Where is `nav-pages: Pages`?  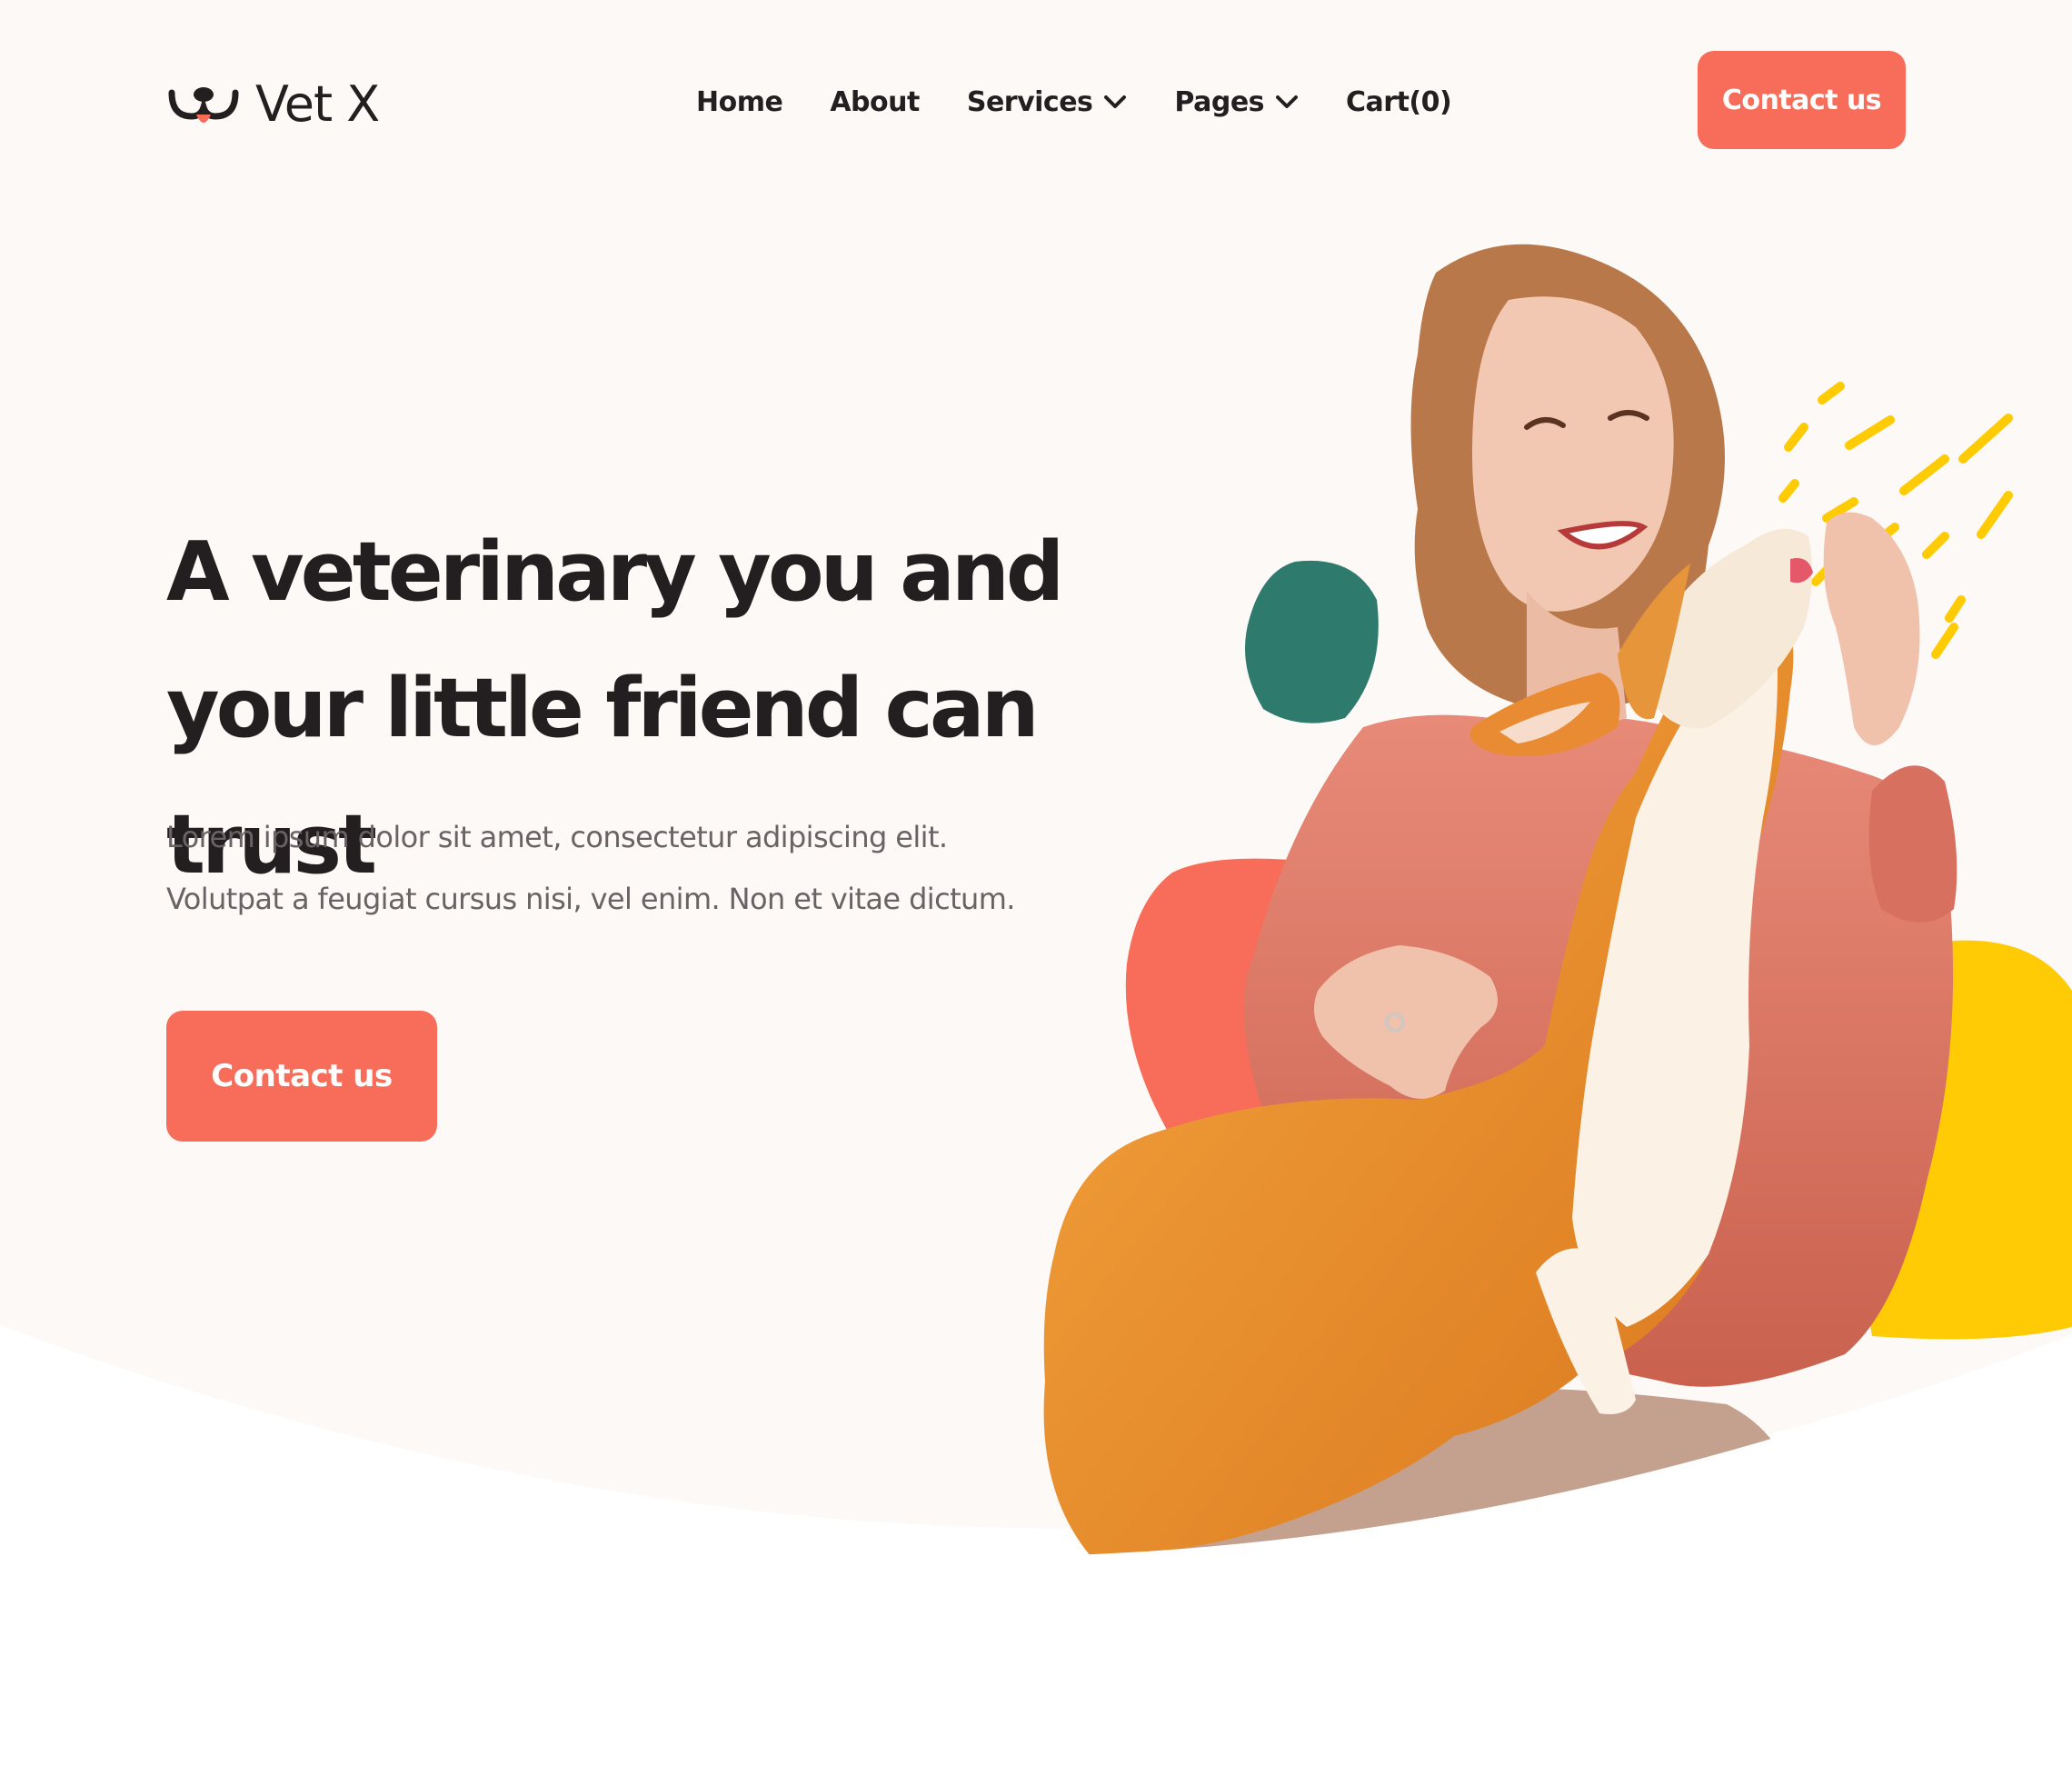
nav-pages: Pages is located at coordinates (1236, 102).